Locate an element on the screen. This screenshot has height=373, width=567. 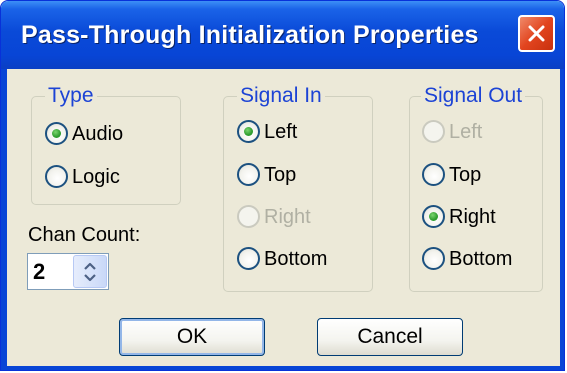
spin-arrows-icon is located at coordinates (90, 272).